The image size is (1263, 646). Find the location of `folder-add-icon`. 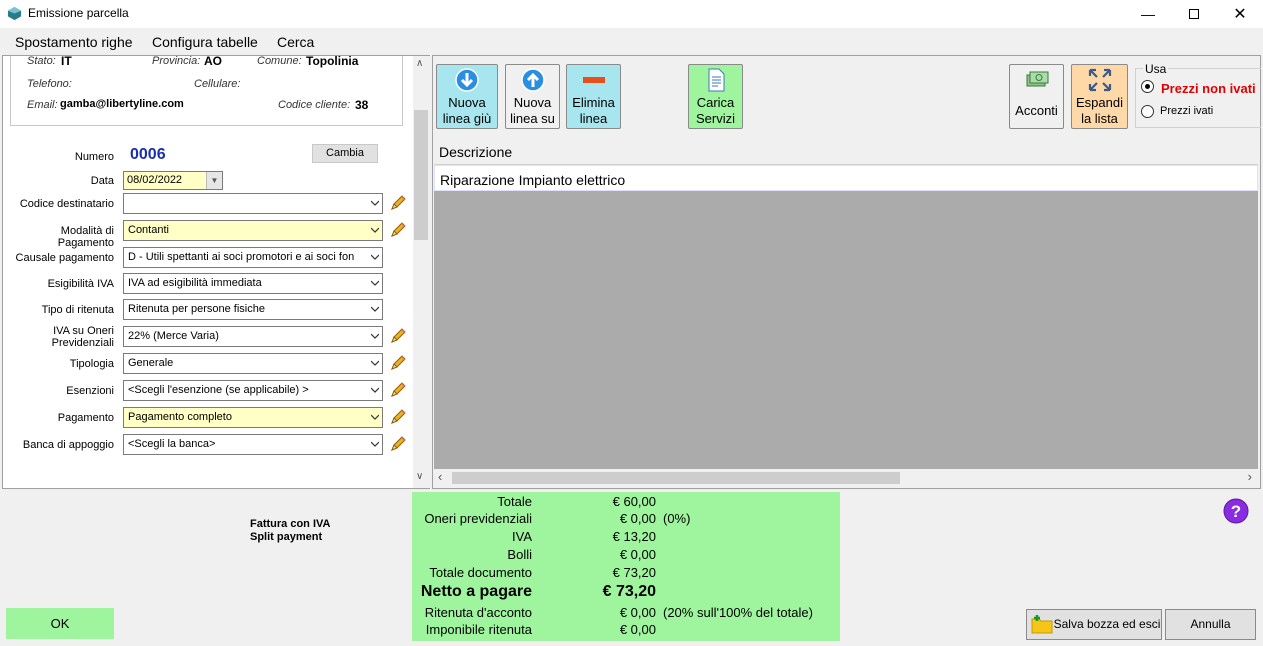

folder-add-icon is located at coordinates (1042, 624).